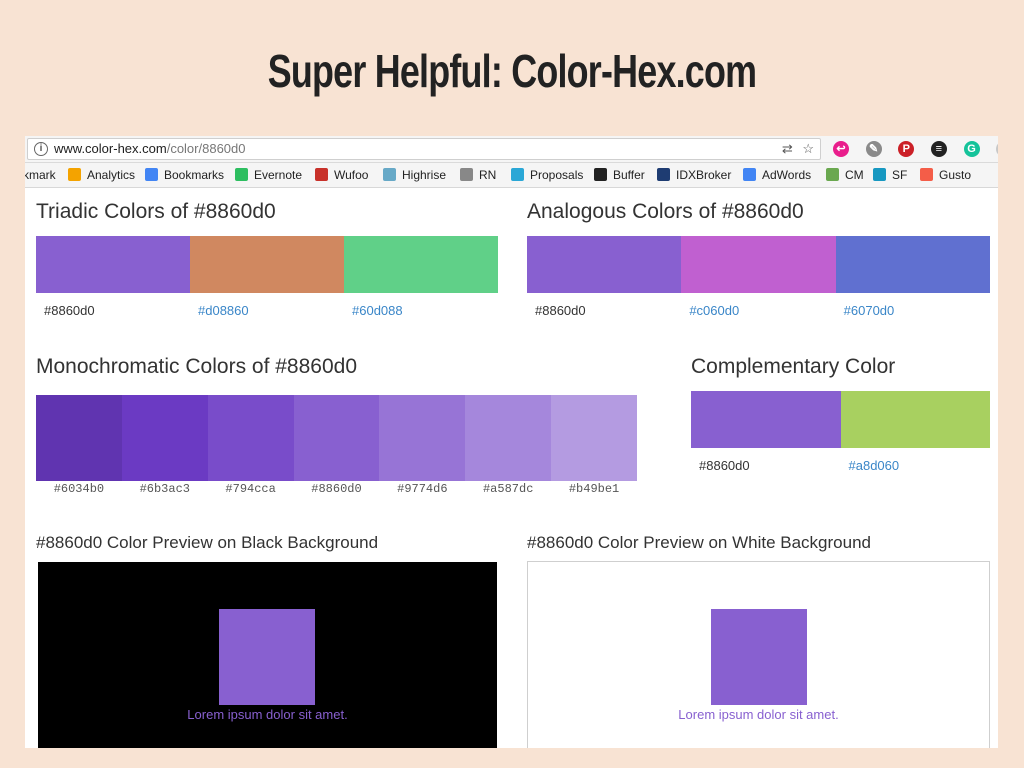  Describe the element at coordinates (165, 489) in the screenshot. I see `monochromatic-hex-label: #6b3ac3` at that location.